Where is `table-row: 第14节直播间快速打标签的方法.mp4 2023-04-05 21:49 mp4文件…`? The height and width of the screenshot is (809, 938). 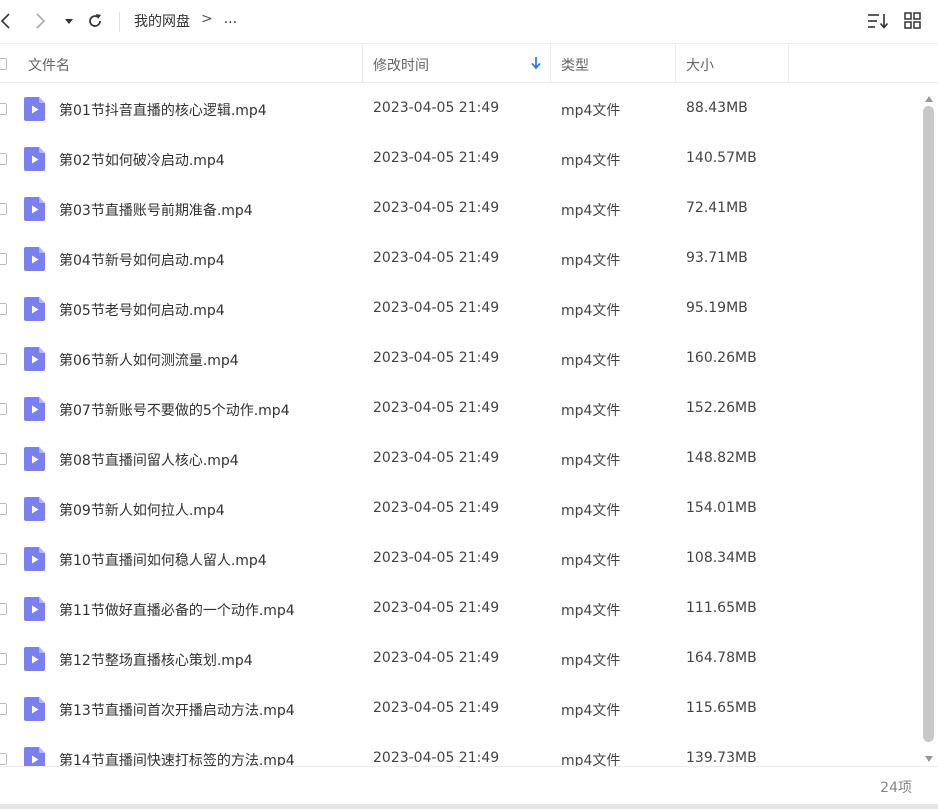 table-row: 第14节直播间快速打标签的方法.mp4 2023-04-05 21:49 mp4文件… is located at coordinates (459, 750).